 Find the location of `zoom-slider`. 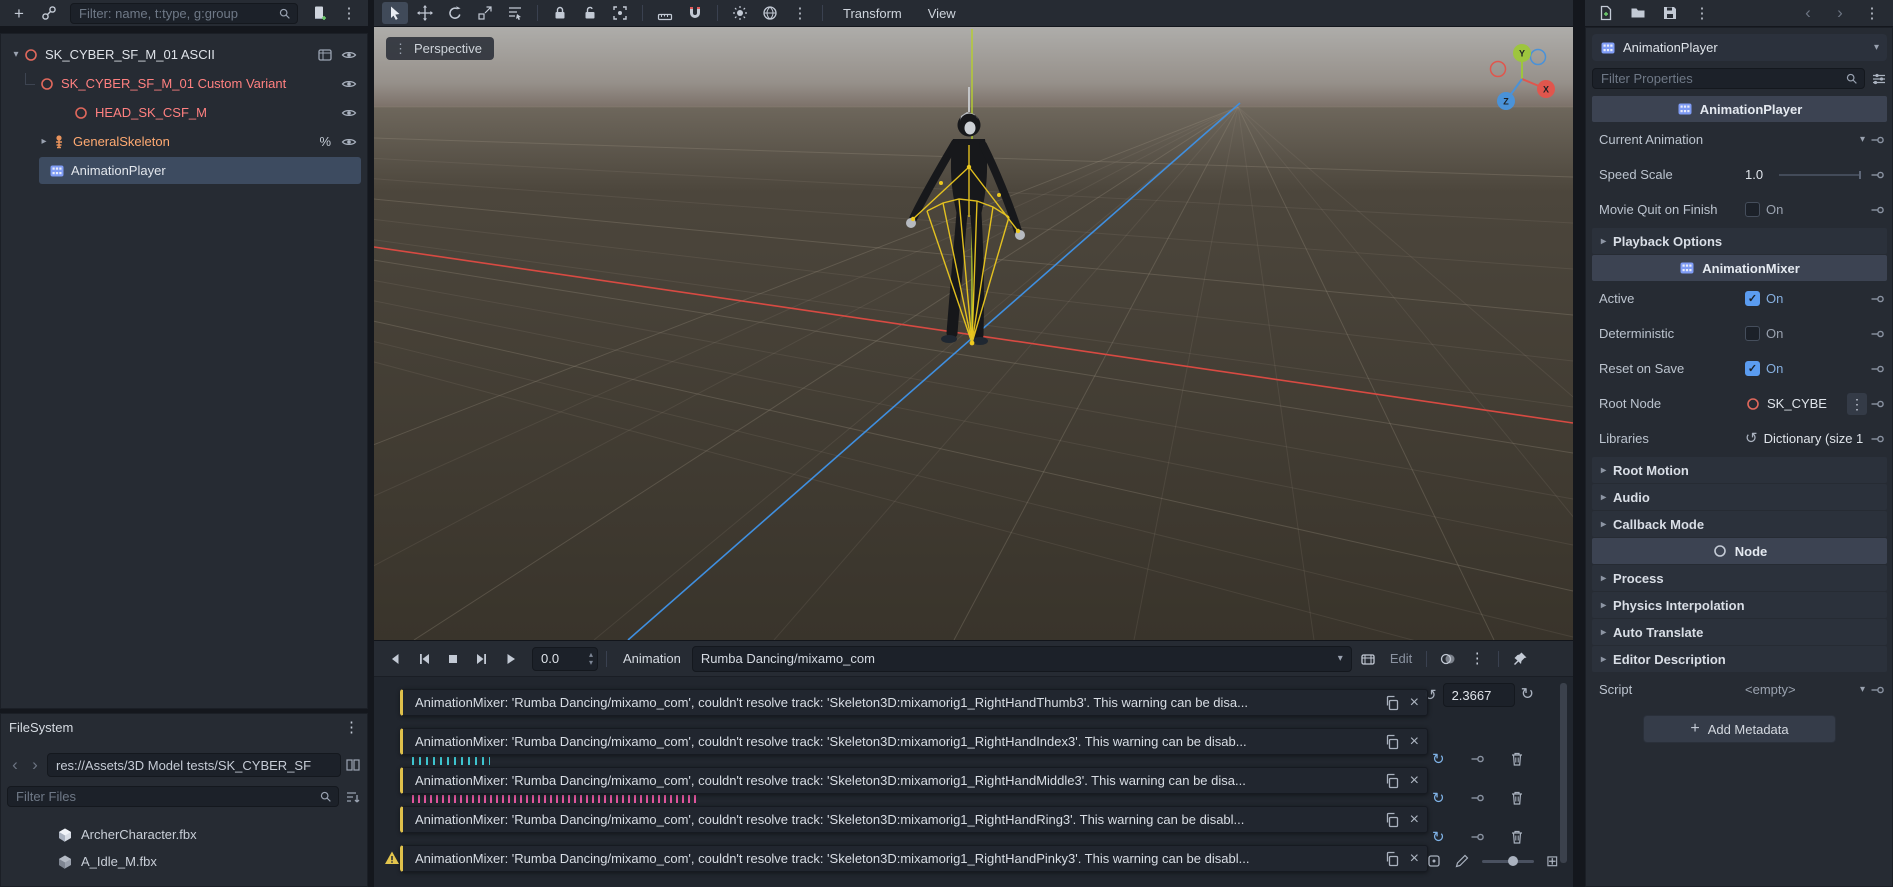

zoom-slider is located at coordinates (1508, 860).